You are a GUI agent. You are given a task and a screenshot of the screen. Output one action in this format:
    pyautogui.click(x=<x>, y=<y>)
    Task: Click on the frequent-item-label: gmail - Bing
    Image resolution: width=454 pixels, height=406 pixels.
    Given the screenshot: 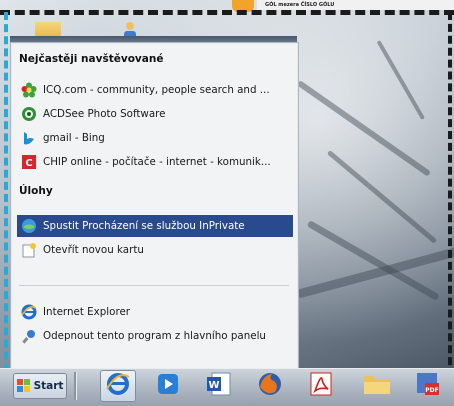 What is the action you would take?
    pyautogui.click(x=74, y=138)
    